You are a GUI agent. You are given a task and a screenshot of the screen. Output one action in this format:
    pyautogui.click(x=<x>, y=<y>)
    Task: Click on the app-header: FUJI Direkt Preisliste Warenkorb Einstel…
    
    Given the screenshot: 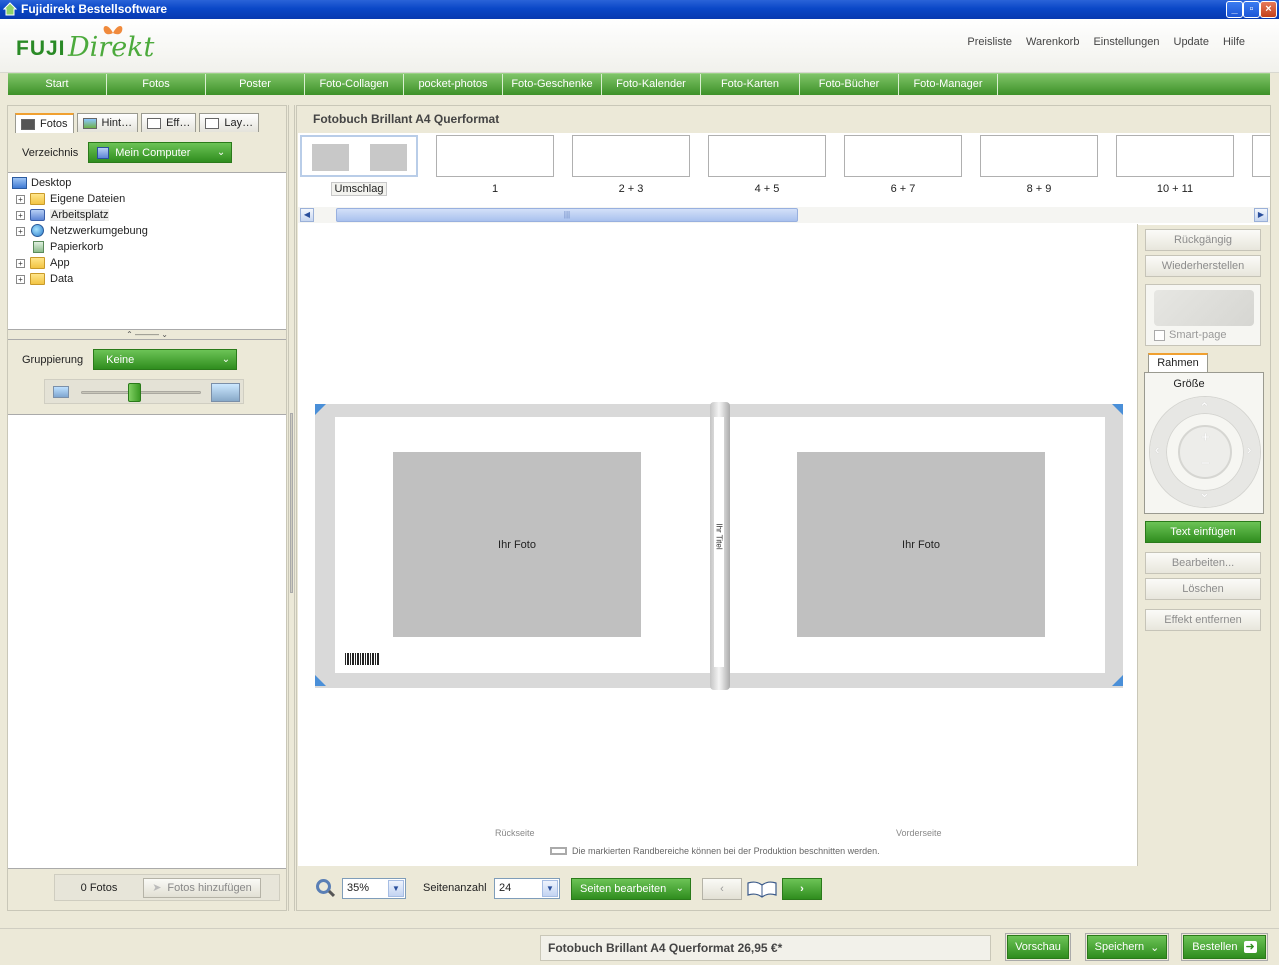 What is the action you would take?
    pyautogui.click(x=639, y=46)
    